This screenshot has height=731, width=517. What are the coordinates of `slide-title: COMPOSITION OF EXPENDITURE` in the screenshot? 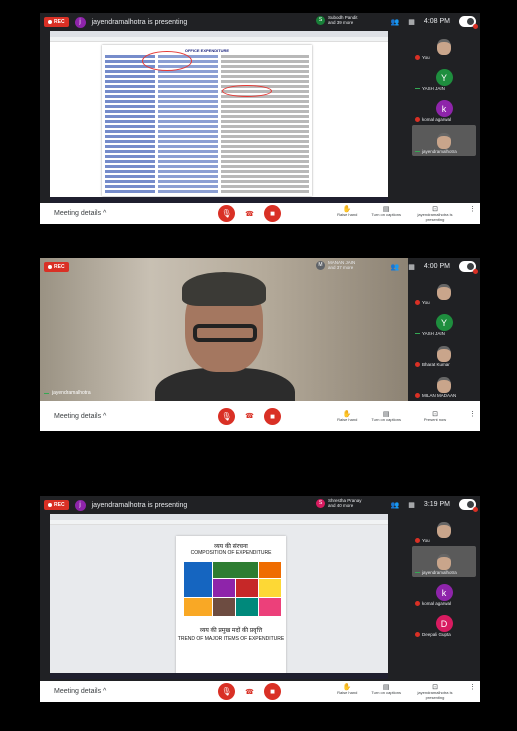 It's located at (231, 553).